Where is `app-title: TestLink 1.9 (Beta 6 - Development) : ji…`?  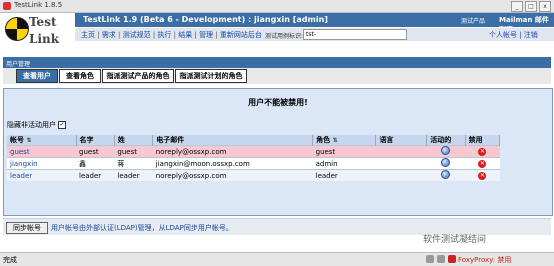 app-title: TestLink 1.9 (Beta 6 - Development) : ji… is located at coordinates (205, 19).